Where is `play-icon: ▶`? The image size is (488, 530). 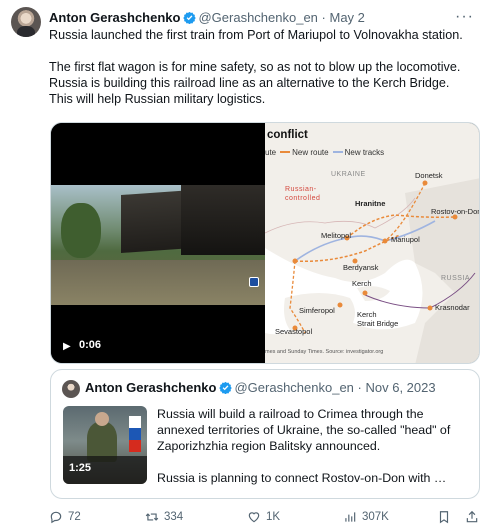 play-icon: ▶ is located at coordinates (67, 346).